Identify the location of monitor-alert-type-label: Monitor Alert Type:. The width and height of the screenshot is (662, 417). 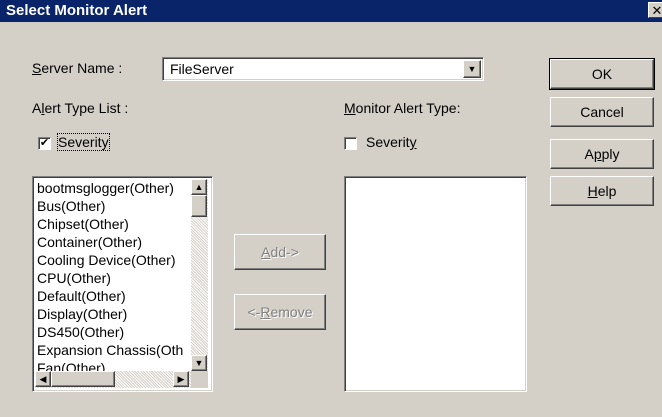
(402, 108).